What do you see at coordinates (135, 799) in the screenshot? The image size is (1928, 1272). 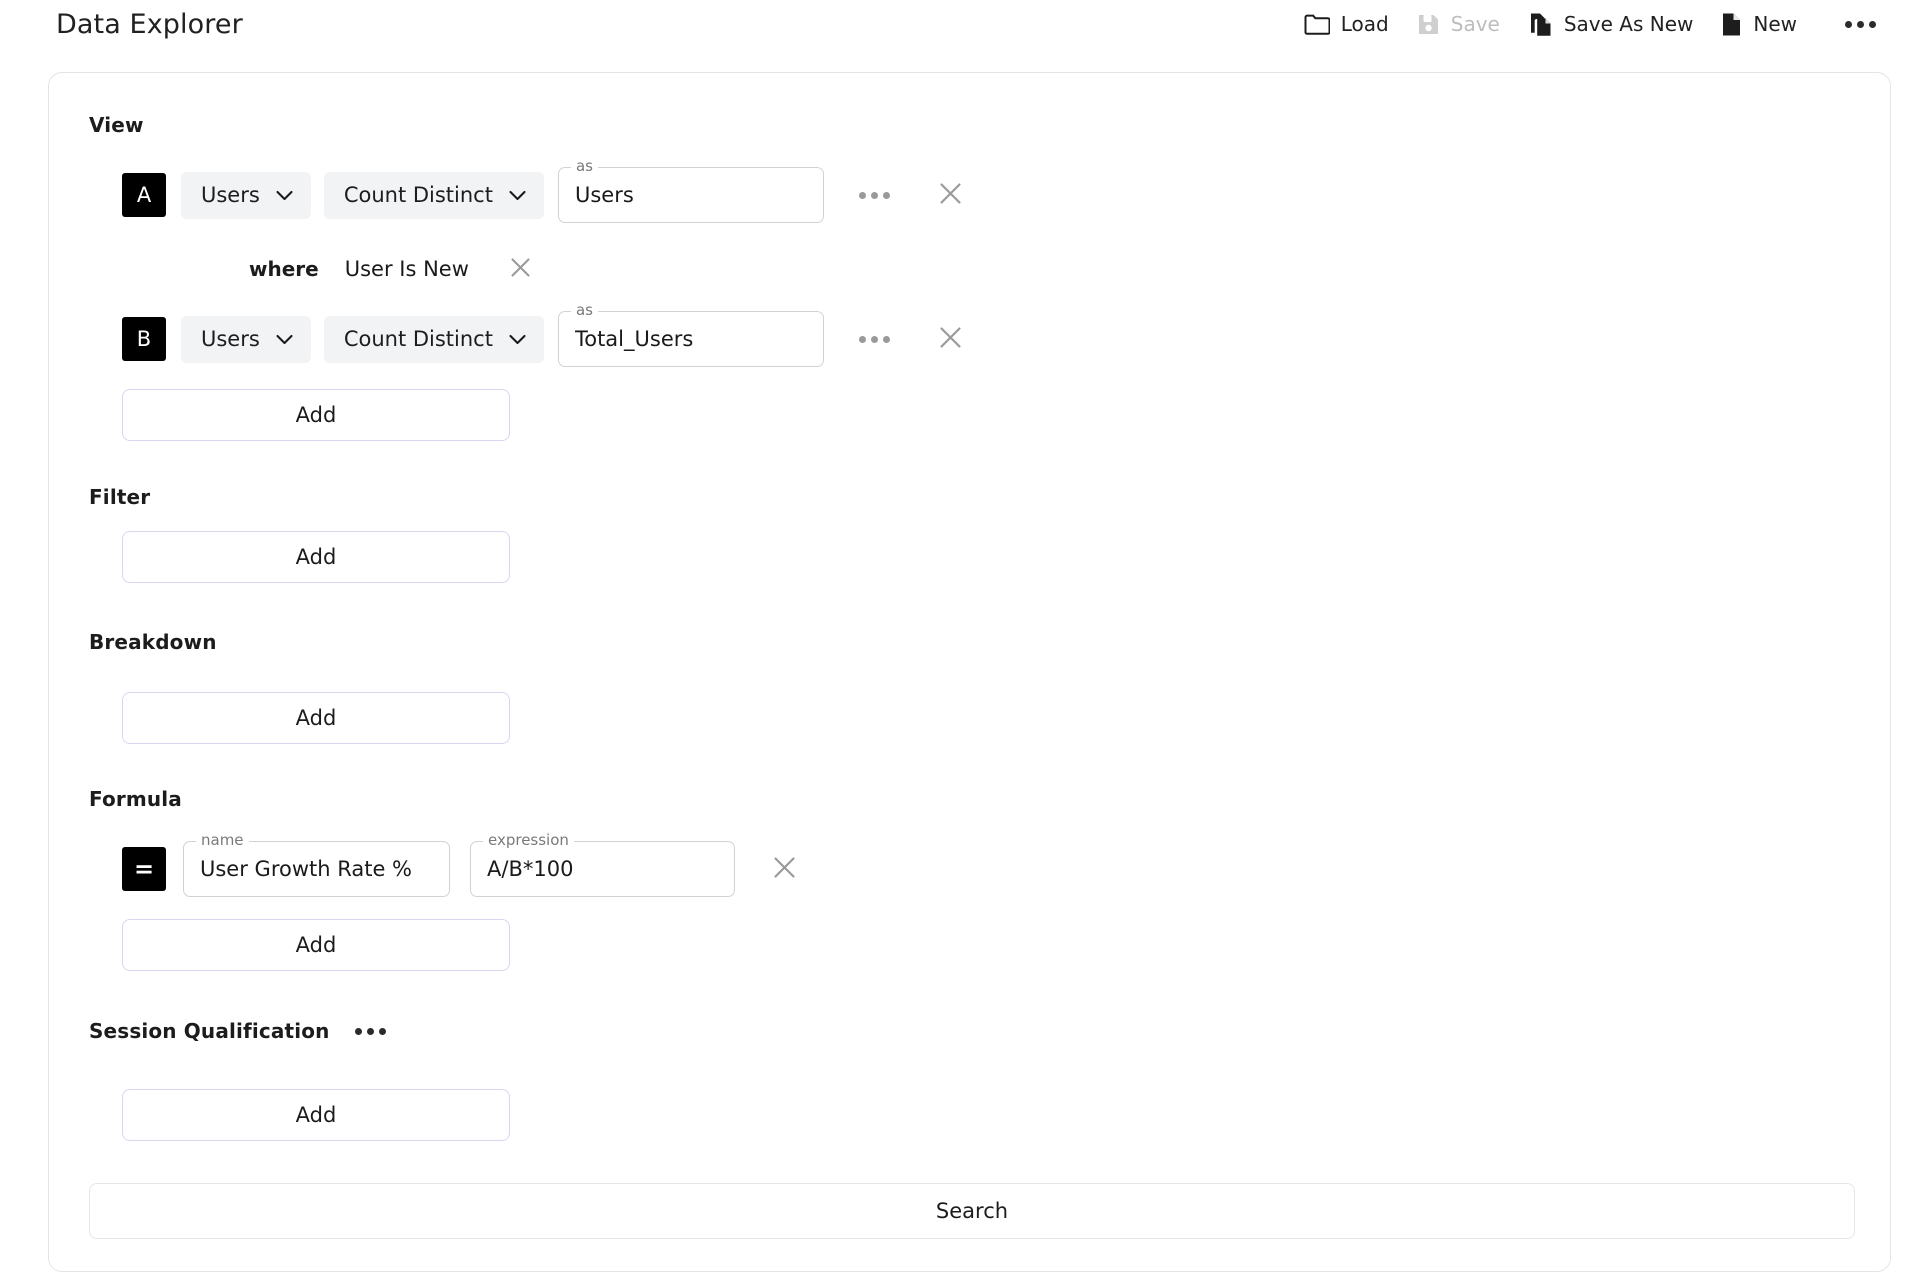 I see `section-label-formula: Formula` at bounding box center [135, 799].